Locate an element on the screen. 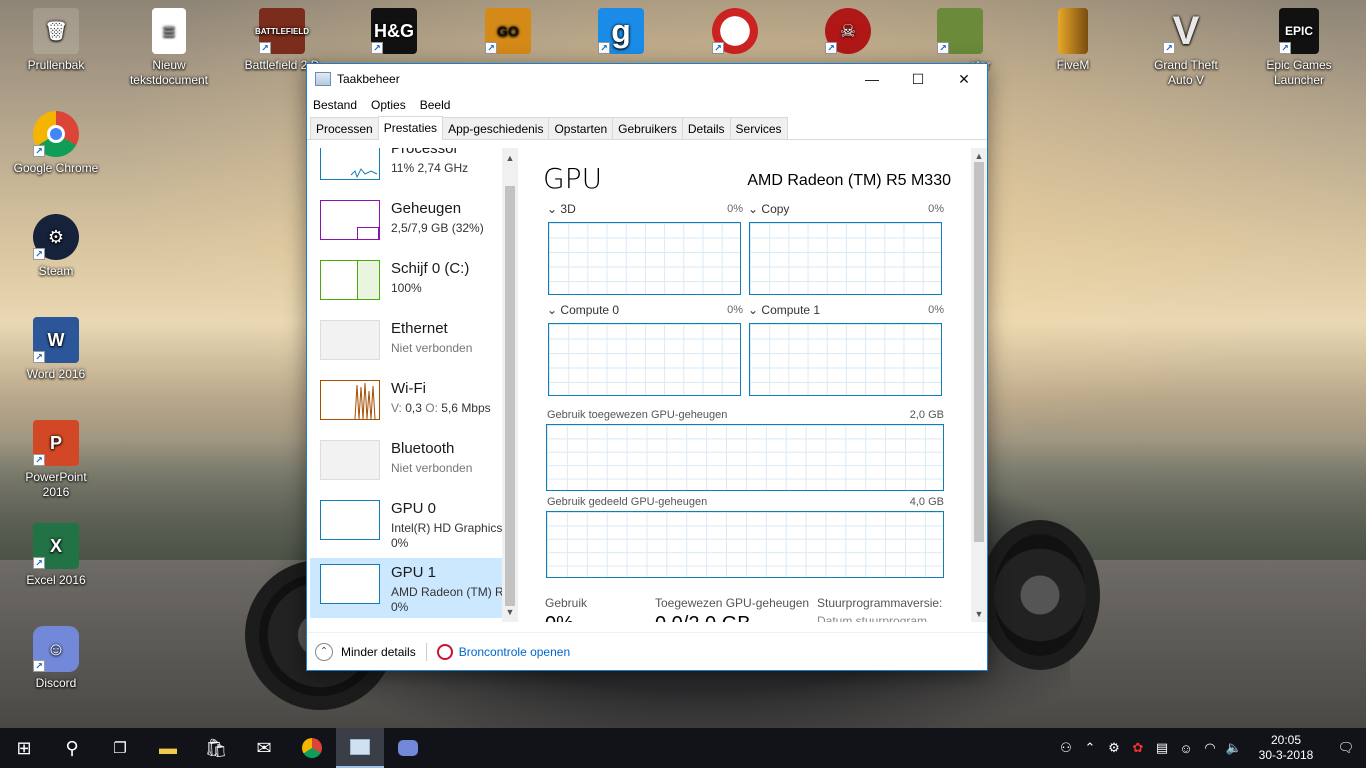 This screenshot has width=1366, height=768. resource-sub: Intel(R) HD Graphics is located at coordinates (447, 528).